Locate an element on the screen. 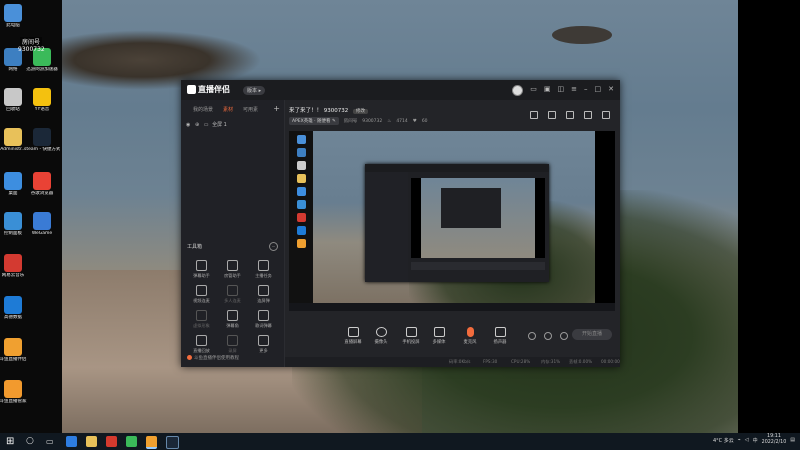  lock-icon is located at coordinates (552, 115).